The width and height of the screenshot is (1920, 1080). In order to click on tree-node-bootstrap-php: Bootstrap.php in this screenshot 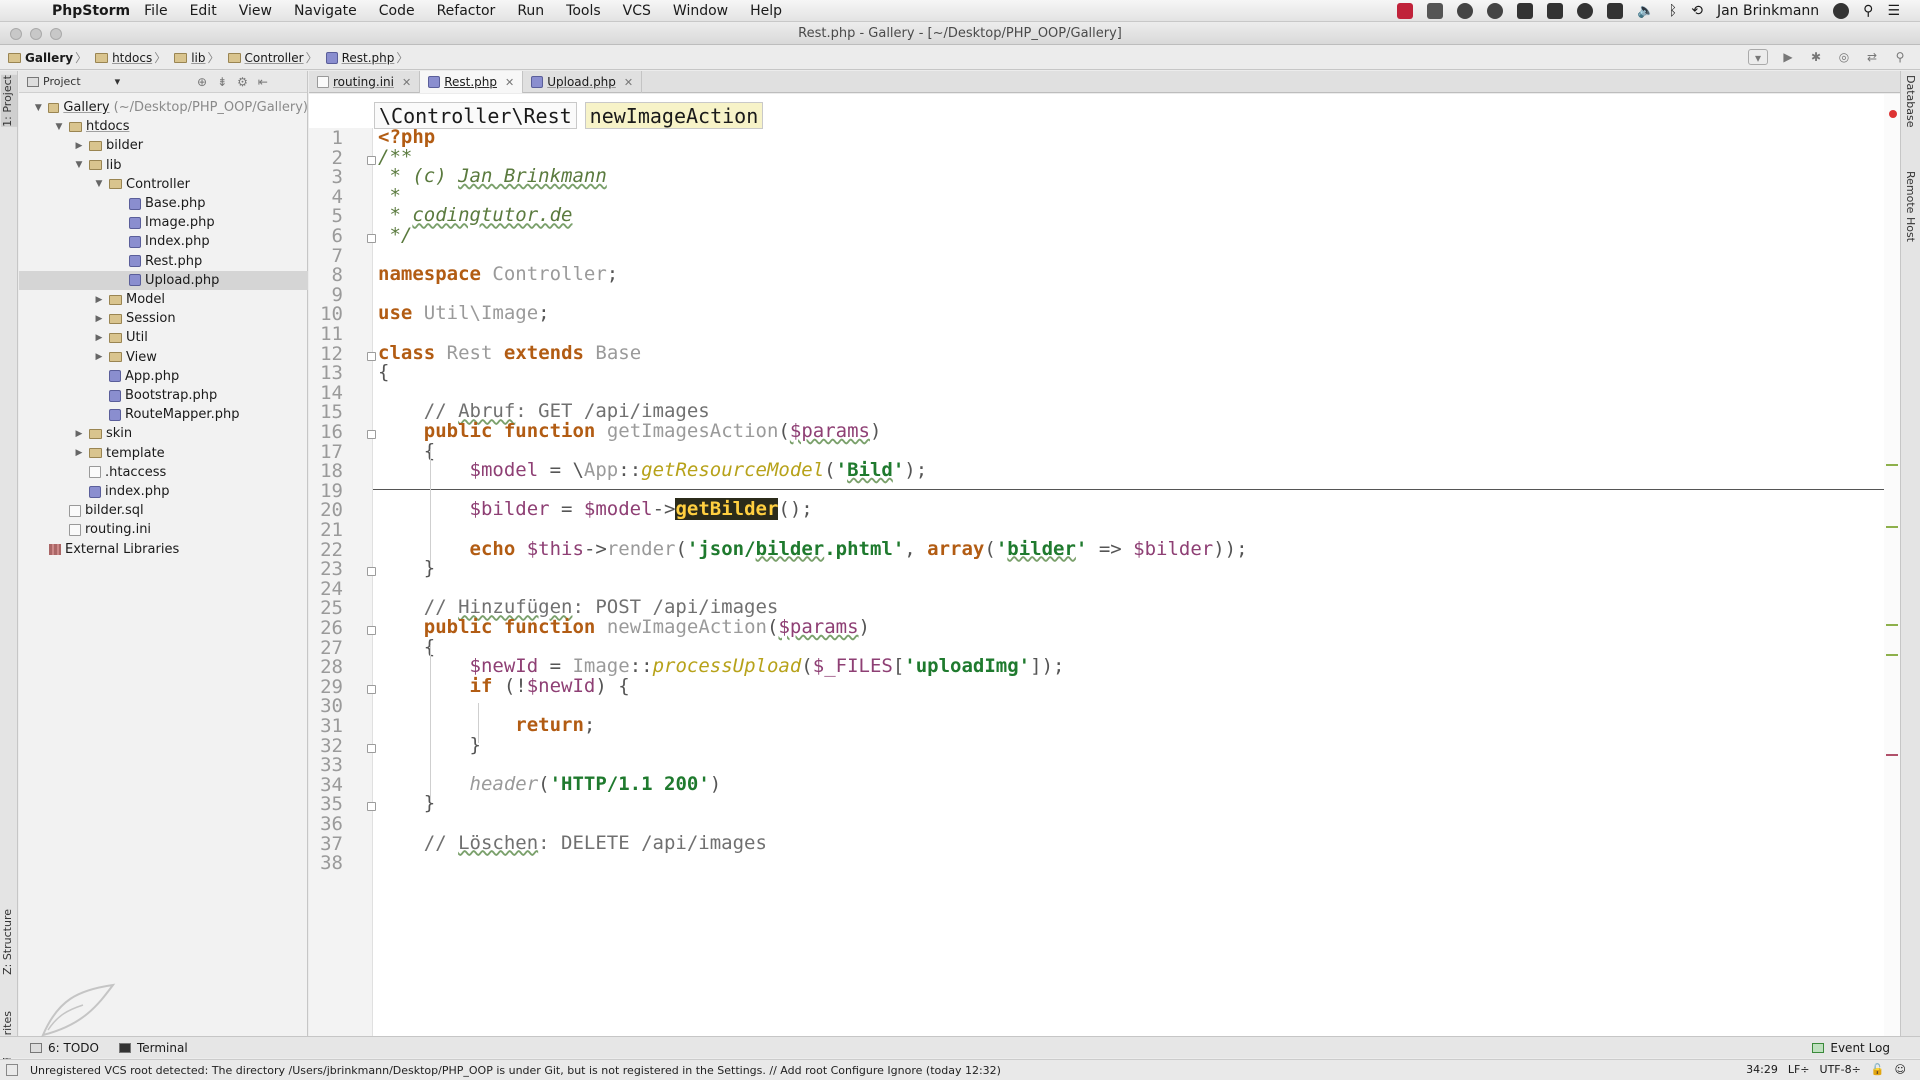, I will do `click(163, 395)`.